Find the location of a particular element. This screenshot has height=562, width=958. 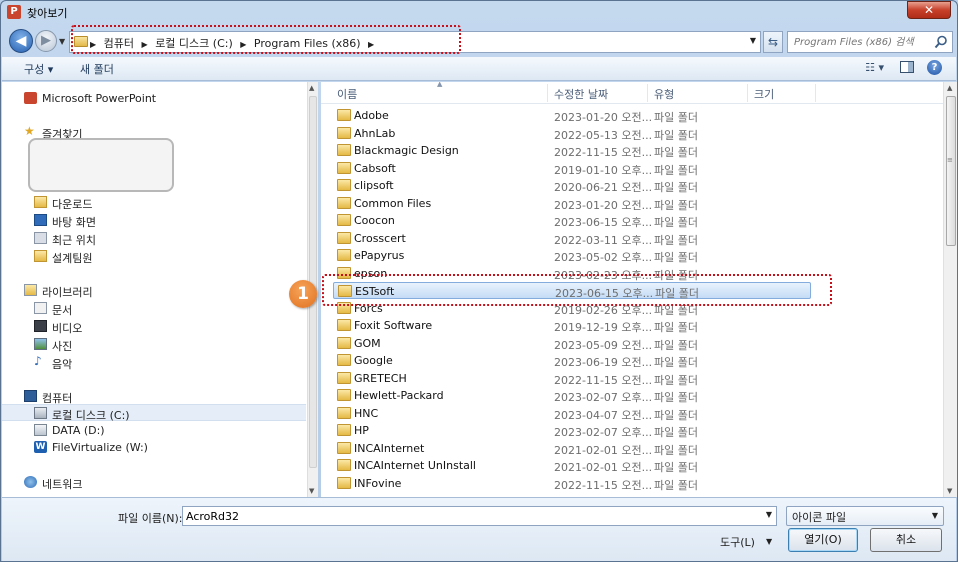

file-row: Blackmagic Design 2022-11-15 오전... 파일 폴더 is located at coordinates (572, 150).